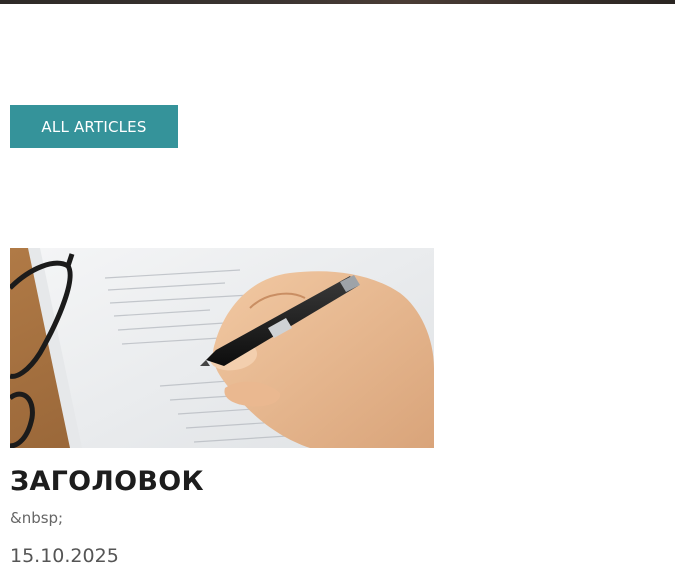  I want to click on article-title: ЗАГОЛОВОК, so click(222, 482).